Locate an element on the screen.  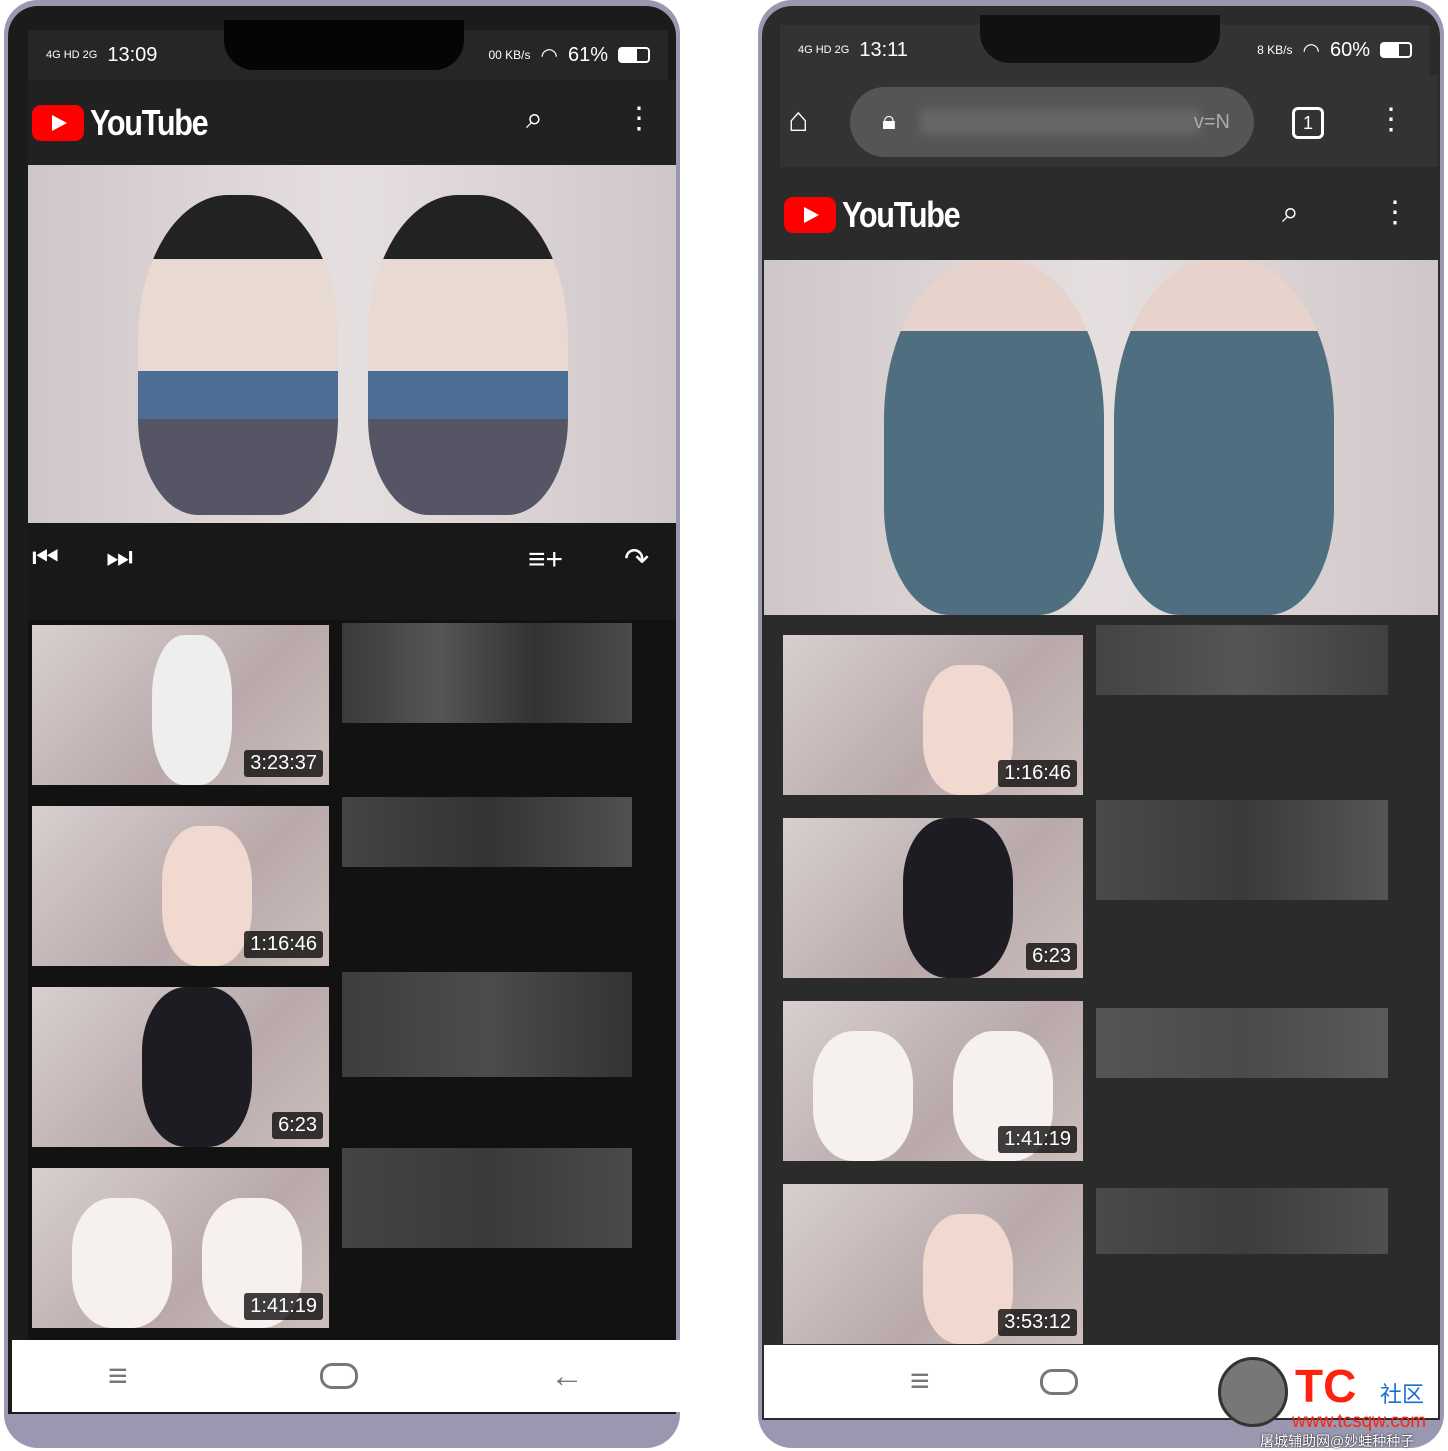
watermark-logo: TC 社区 www.tcsqw.com 屠城辅助网@妙蛙种种子 is located at coordinates (1324, 1402).